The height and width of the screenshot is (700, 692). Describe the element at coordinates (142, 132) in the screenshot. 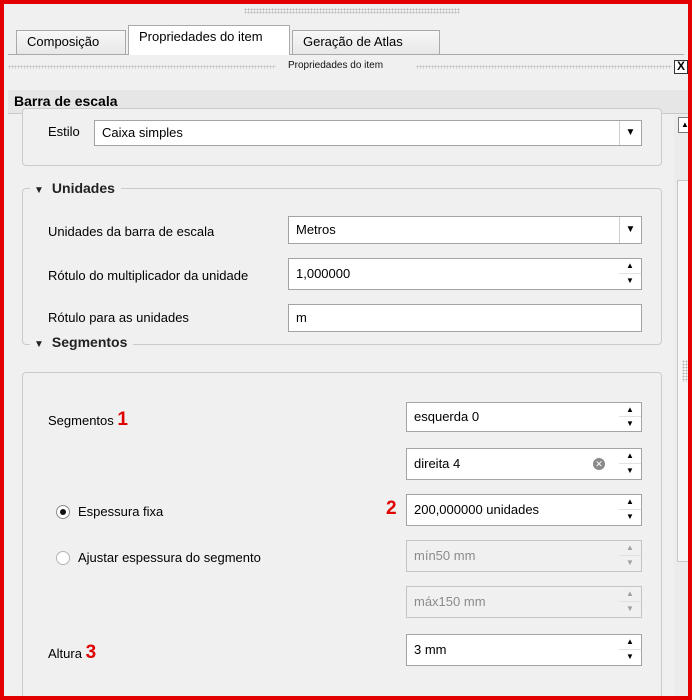

I see `estilo-value: Caixa simples` at that location.